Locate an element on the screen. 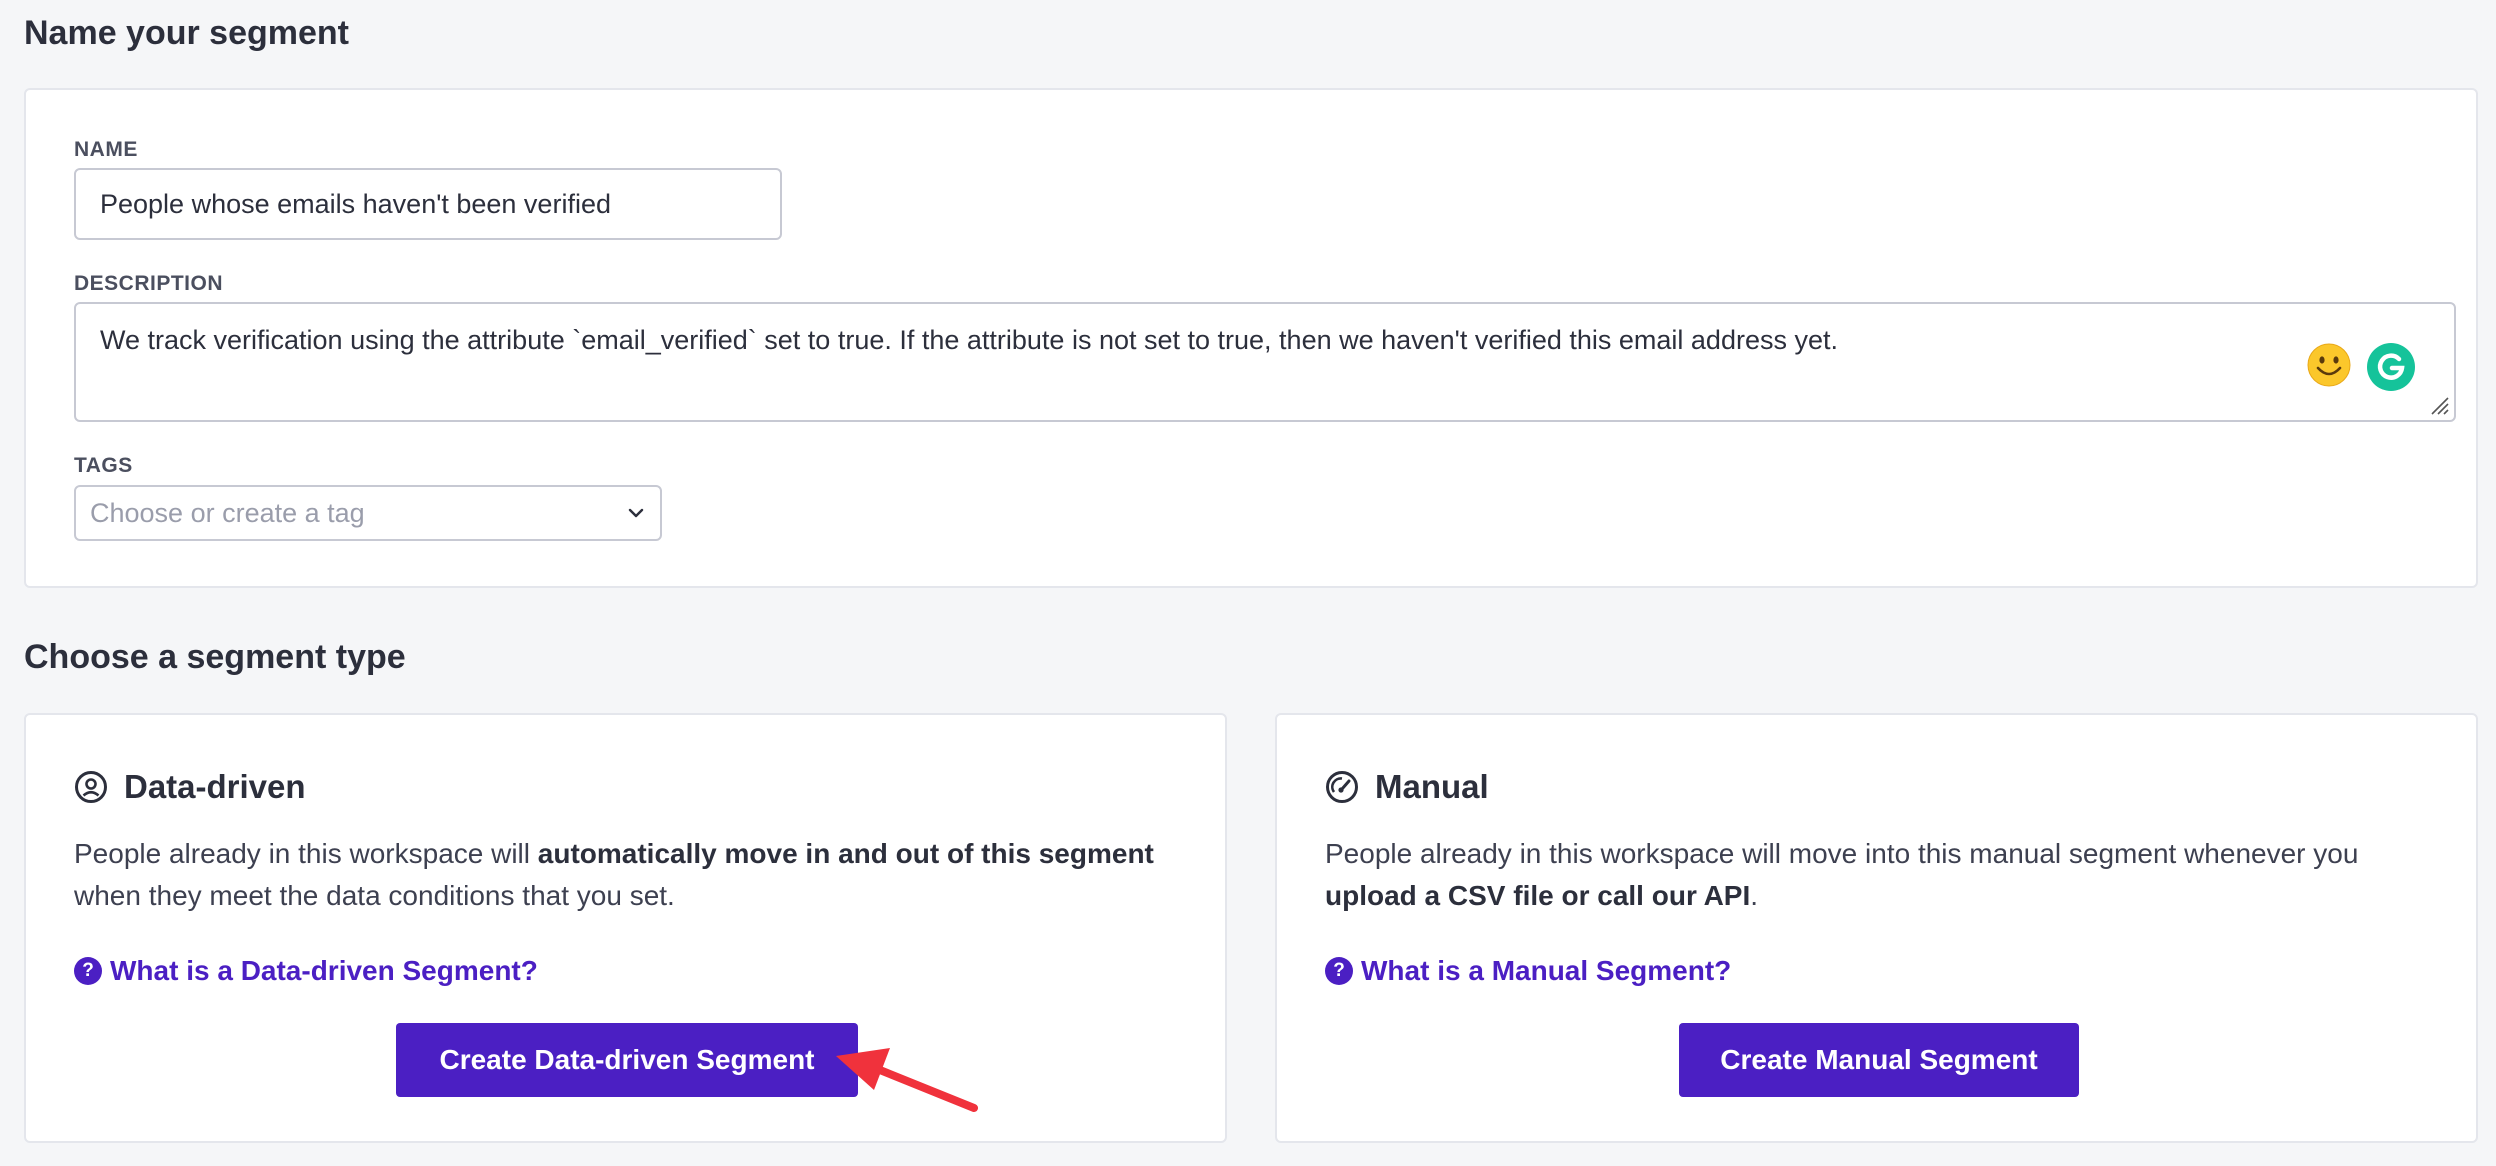 The width and height of the screenshot is (2496, 1166). data-driven-help-link: ? What is a Data-driven Segment? is located at coordinates (306, 971).